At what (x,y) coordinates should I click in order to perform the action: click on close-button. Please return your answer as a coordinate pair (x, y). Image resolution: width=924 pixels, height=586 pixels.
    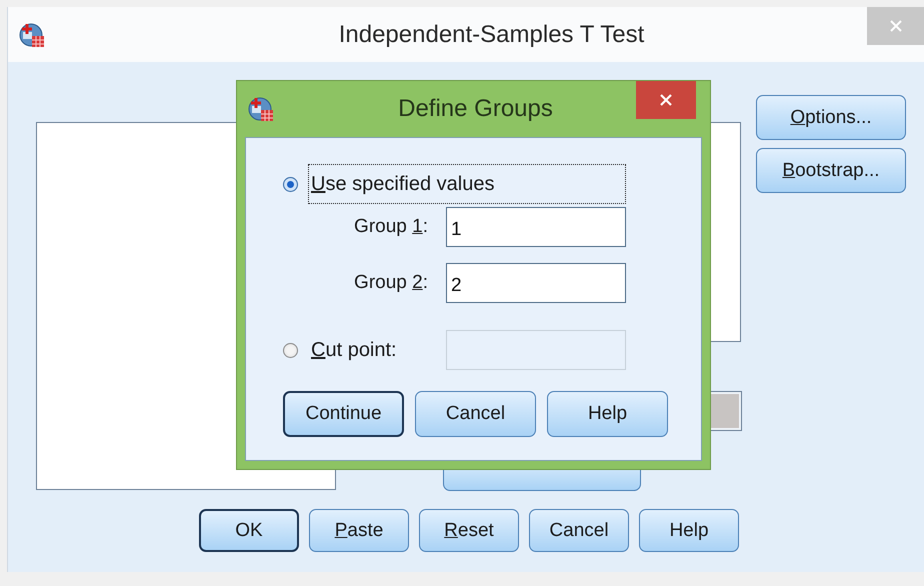
    Looking at the image, I should click on (666, 100).